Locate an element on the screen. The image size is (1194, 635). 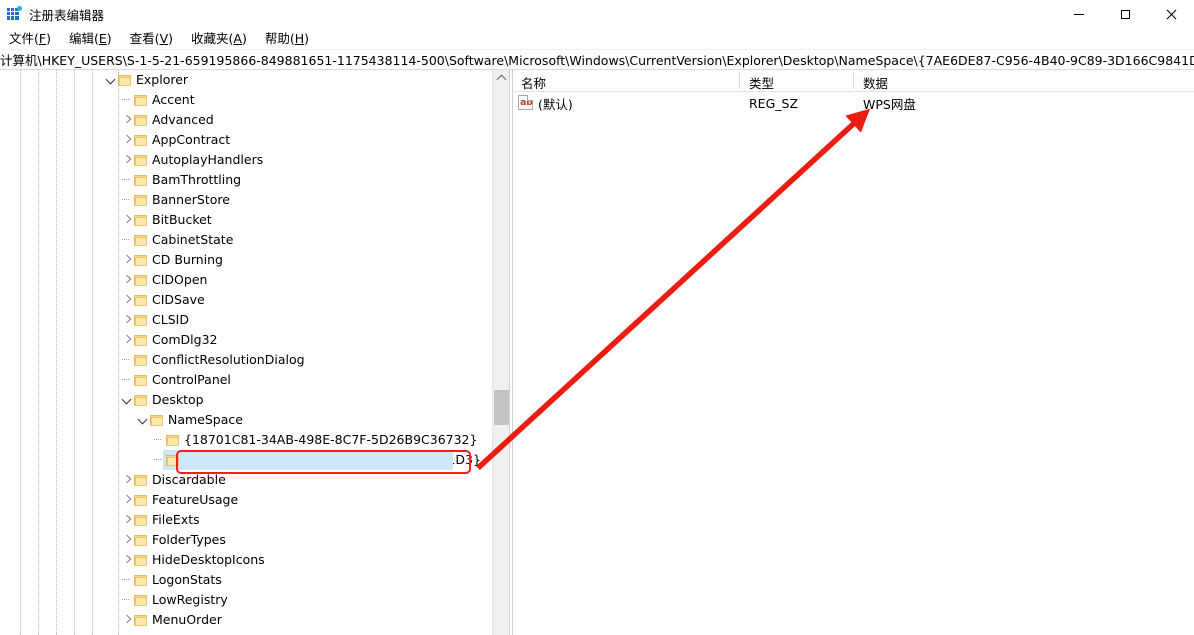
tree-item: ControlPanel is located at coordinates (246, 380).